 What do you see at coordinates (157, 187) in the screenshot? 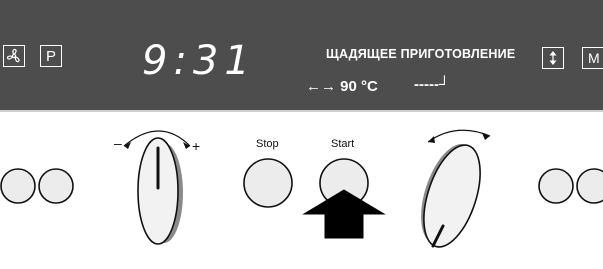
I see `temperature-knob` at bounding box center [157, 187].